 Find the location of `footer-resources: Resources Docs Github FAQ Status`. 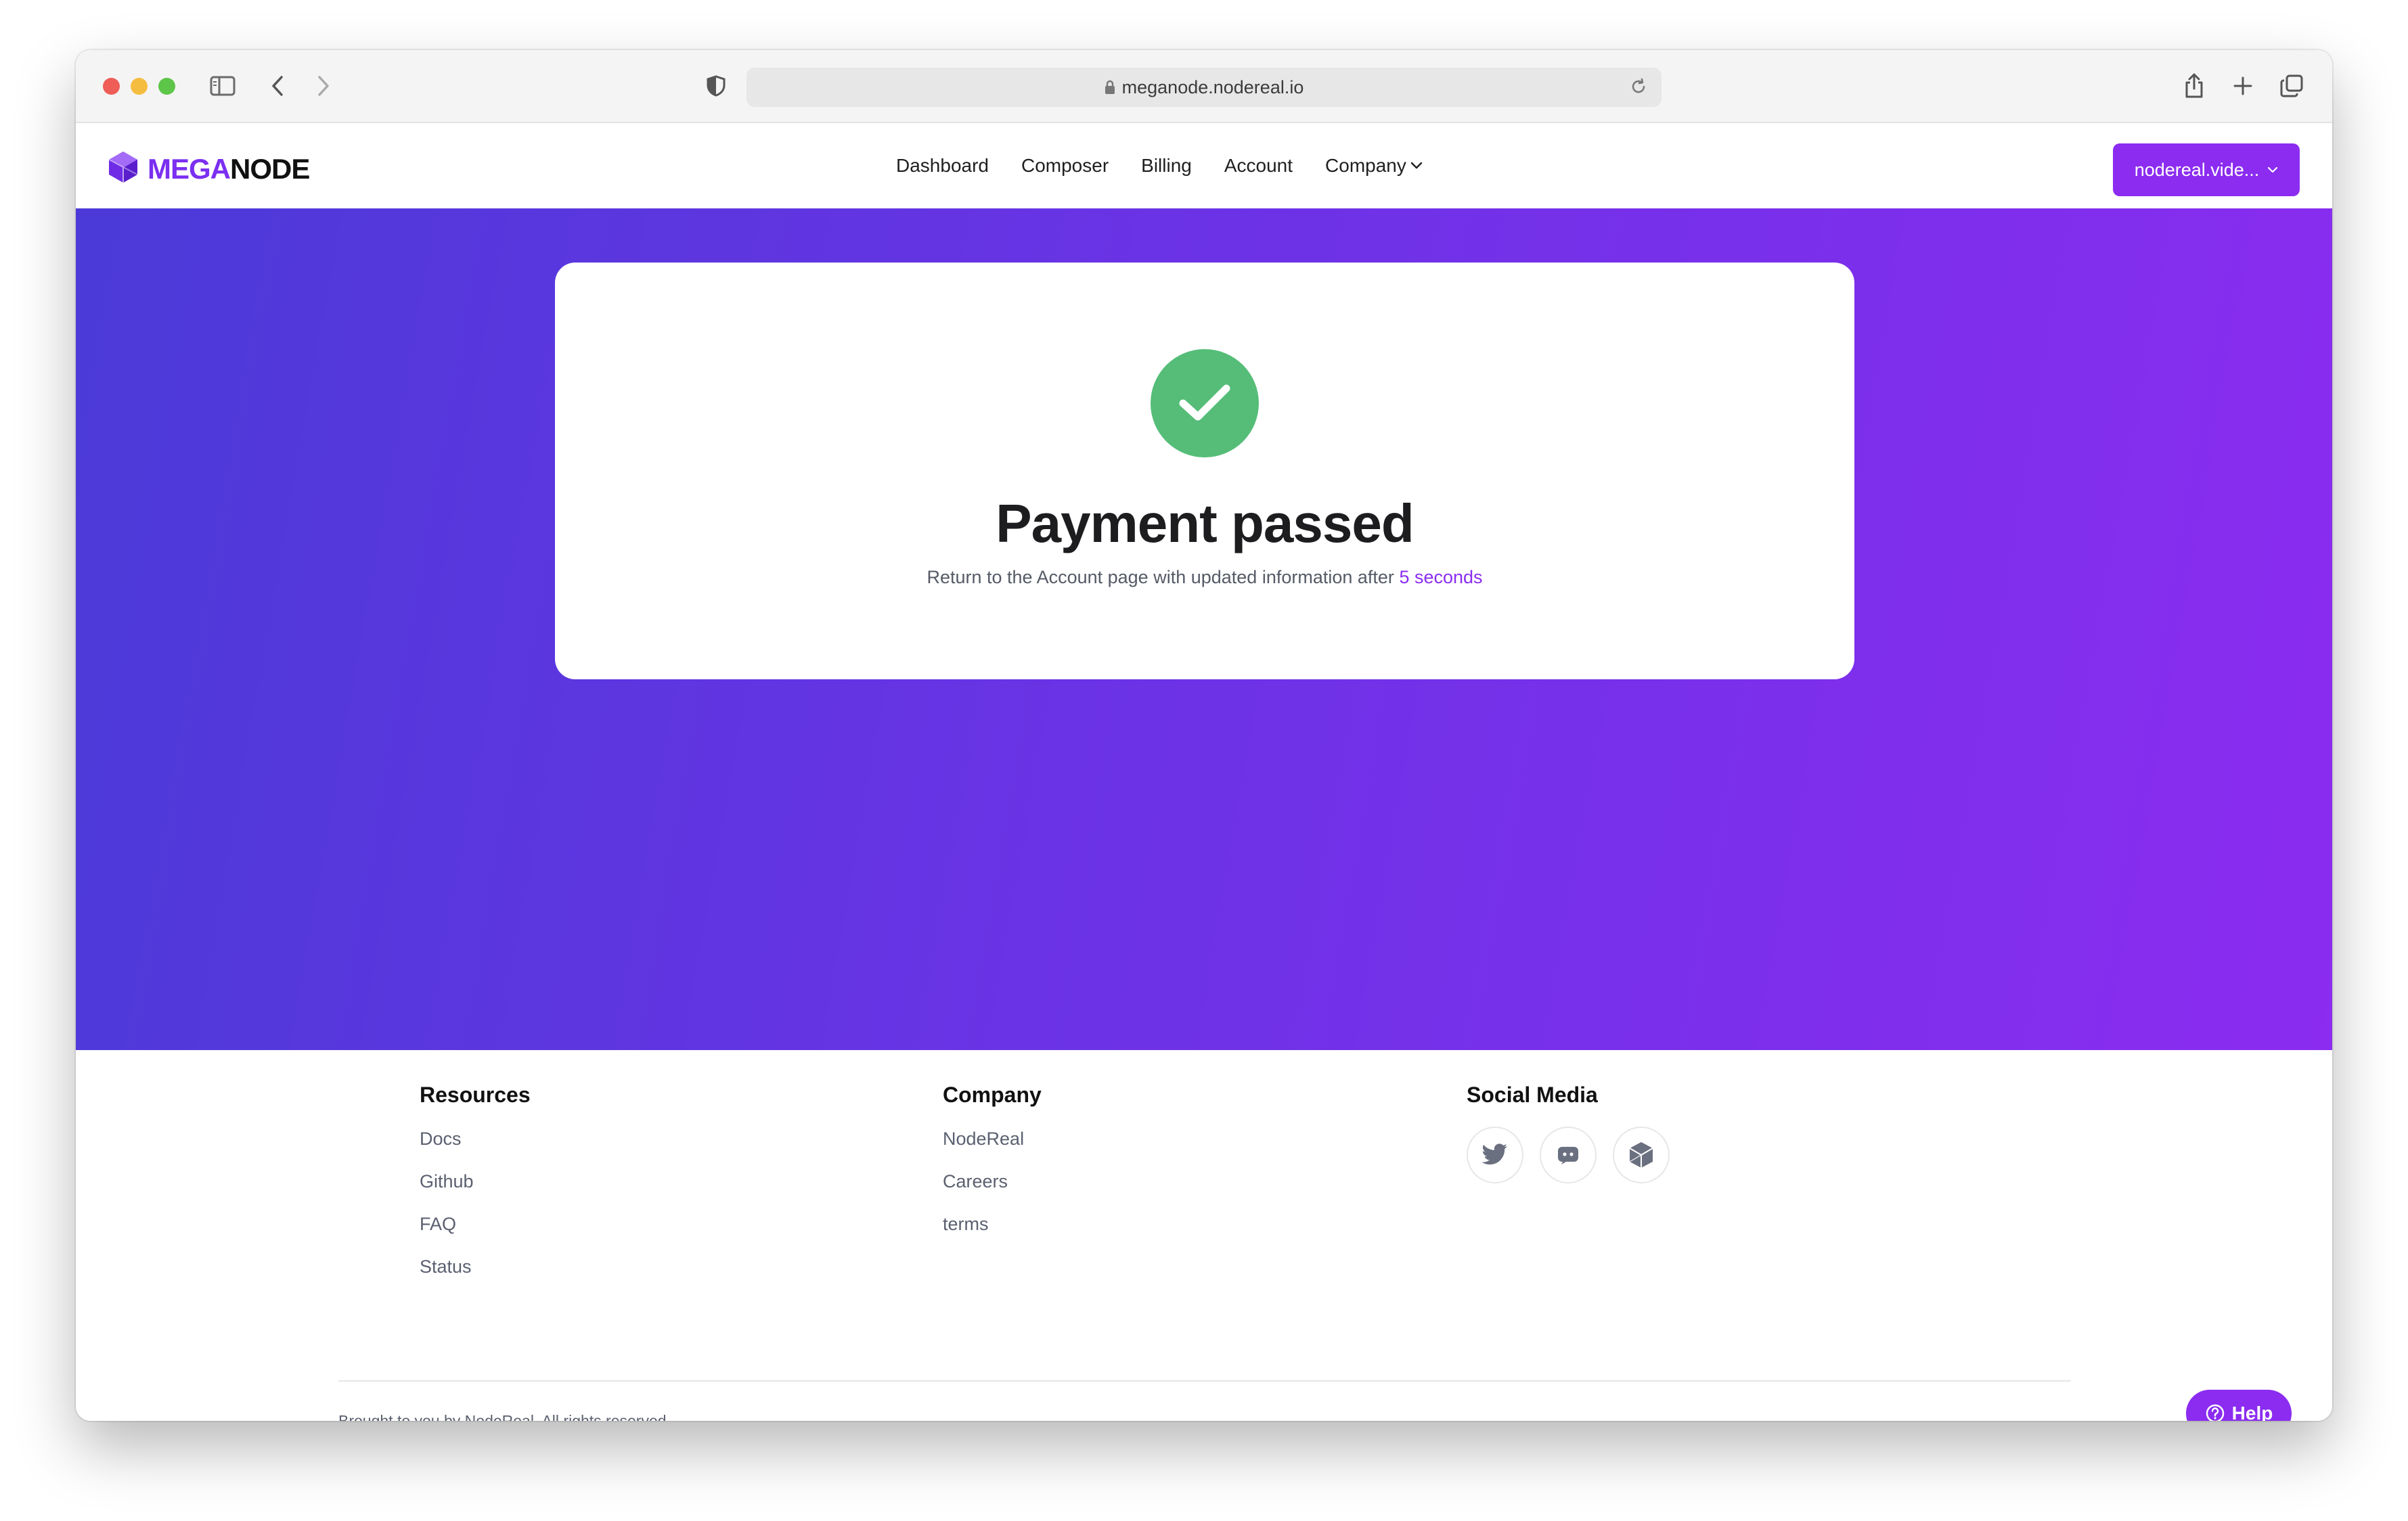

footer-resources: Resources Docs Github FAQ Status is located at coordinates (475, 1190).